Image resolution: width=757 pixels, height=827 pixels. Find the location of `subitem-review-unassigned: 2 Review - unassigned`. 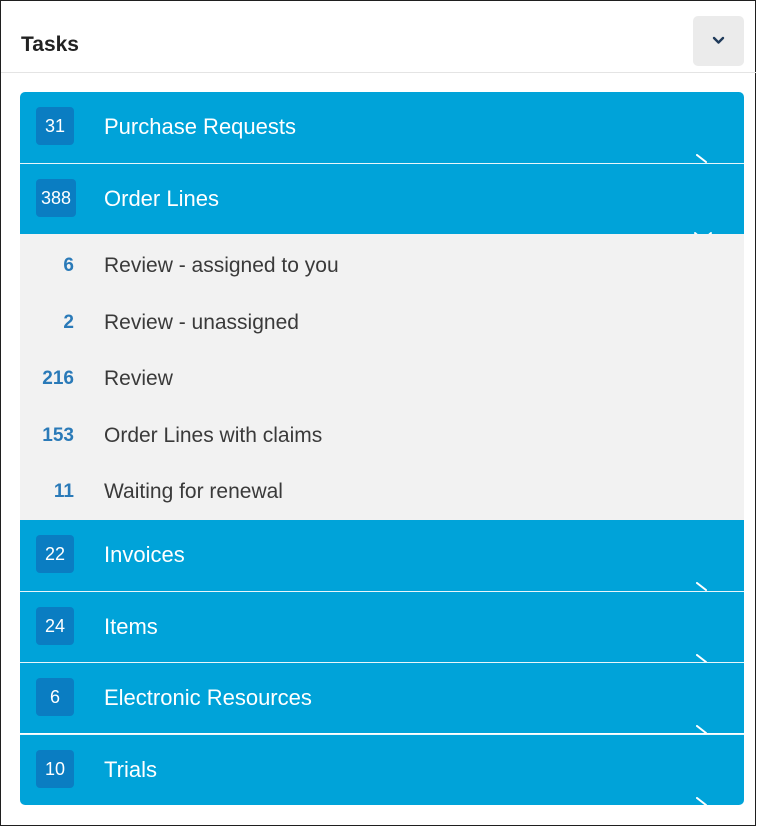

subitem-review-unassigned: 2 Review - unassigned is located at coordinates (382, 323).